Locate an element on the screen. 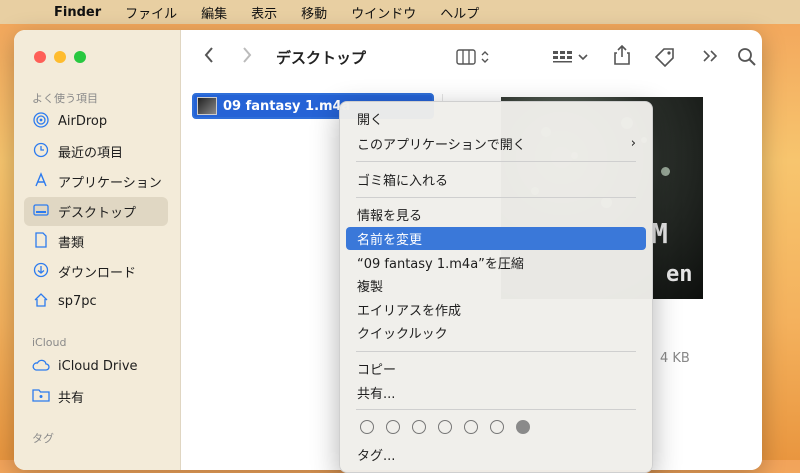 The width and height of the screenshot is (800, 473). menu-finder: Finder is located at coordinates (77, 12).